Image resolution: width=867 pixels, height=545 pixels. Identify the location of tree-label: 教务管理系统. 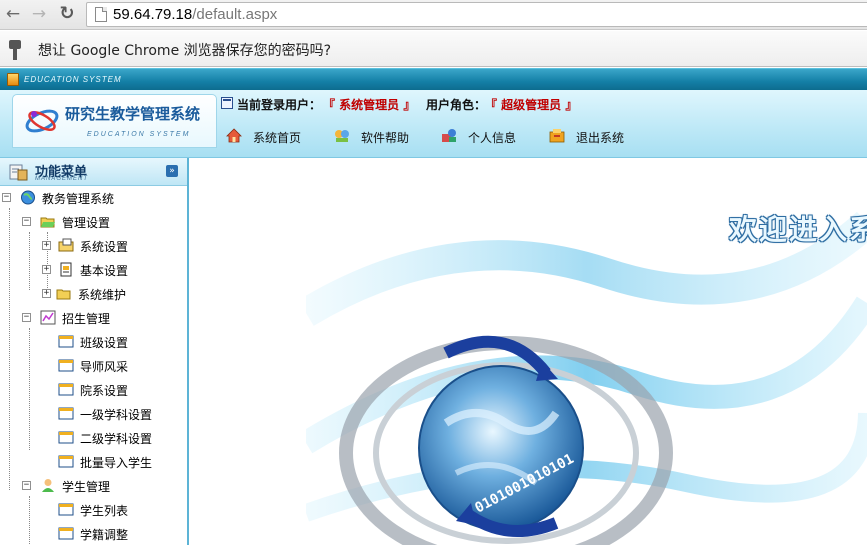
(78, 199).